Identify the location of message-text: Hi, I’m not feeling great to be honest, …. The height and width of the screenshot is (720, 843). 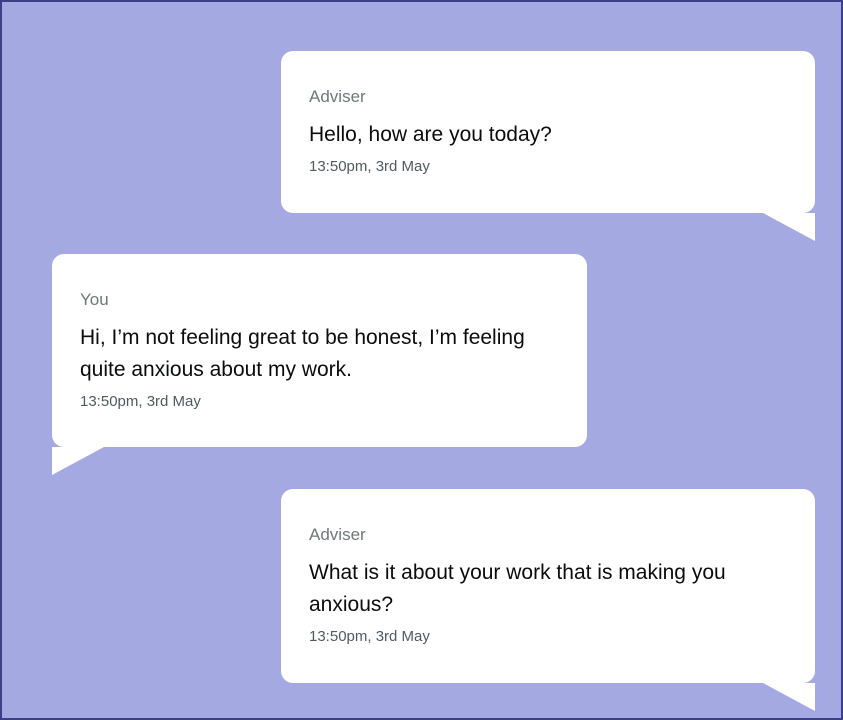
(302, 353).